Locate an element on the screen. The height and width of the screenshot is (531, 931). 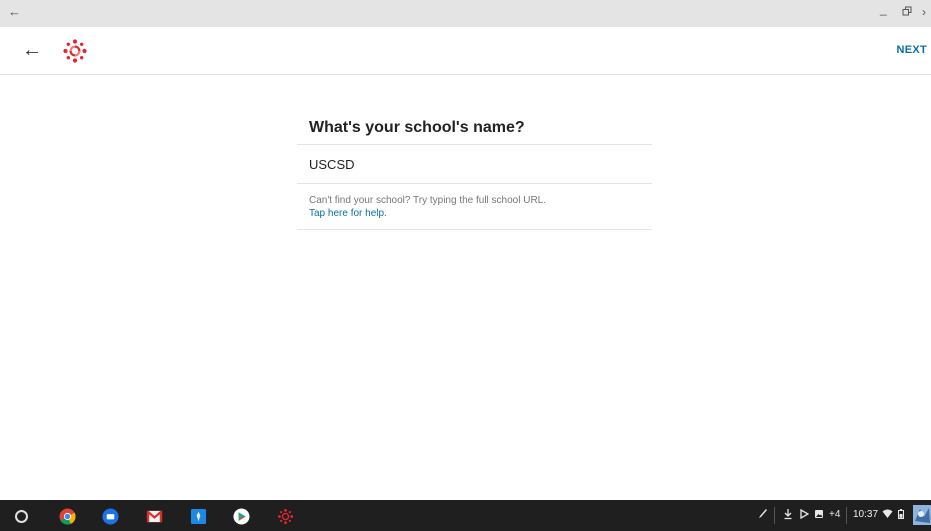
window-titlebar: ← _ › is located at coordinates (465, 13).